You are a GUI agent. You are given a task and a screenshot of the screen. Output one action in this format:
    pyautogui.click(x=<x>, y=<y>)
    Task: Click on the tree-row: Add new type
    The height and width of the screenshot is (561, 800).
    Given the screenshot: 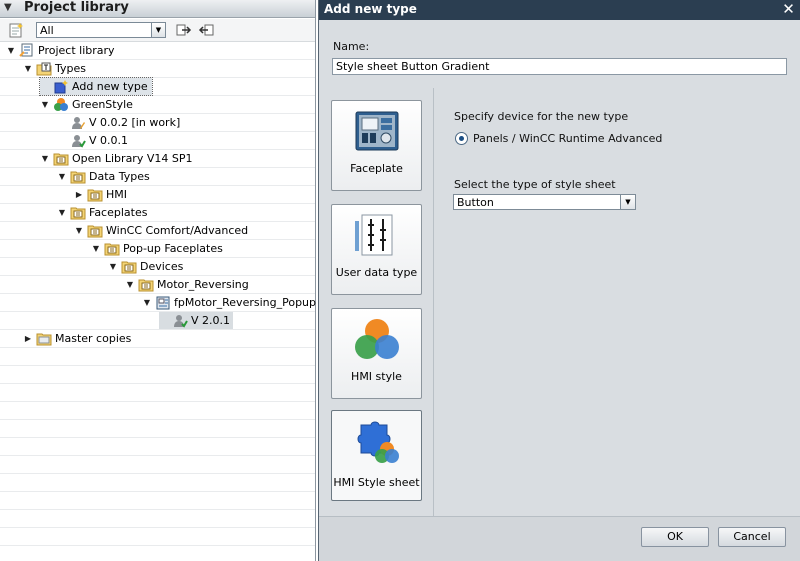 What is the action you would take?
    pyautogui.click(x=157, y=86)
    